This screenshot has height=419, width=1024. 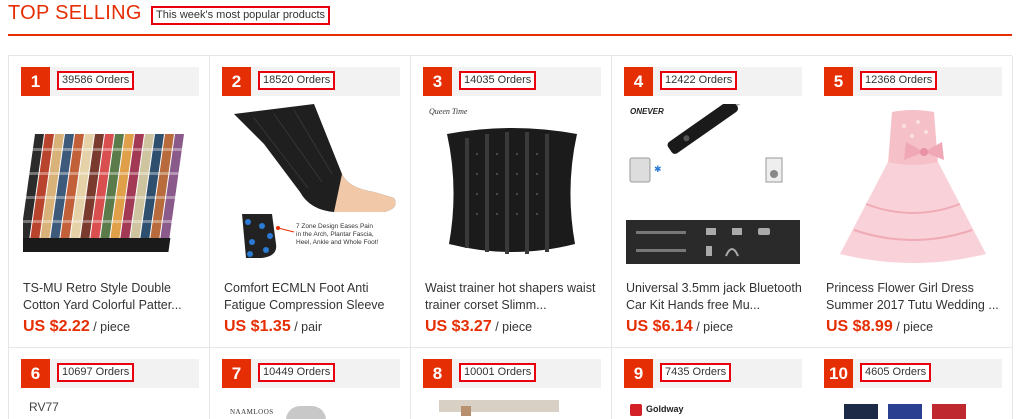 I want to click on product-price: US $1.35, so click(x=257, y=326).